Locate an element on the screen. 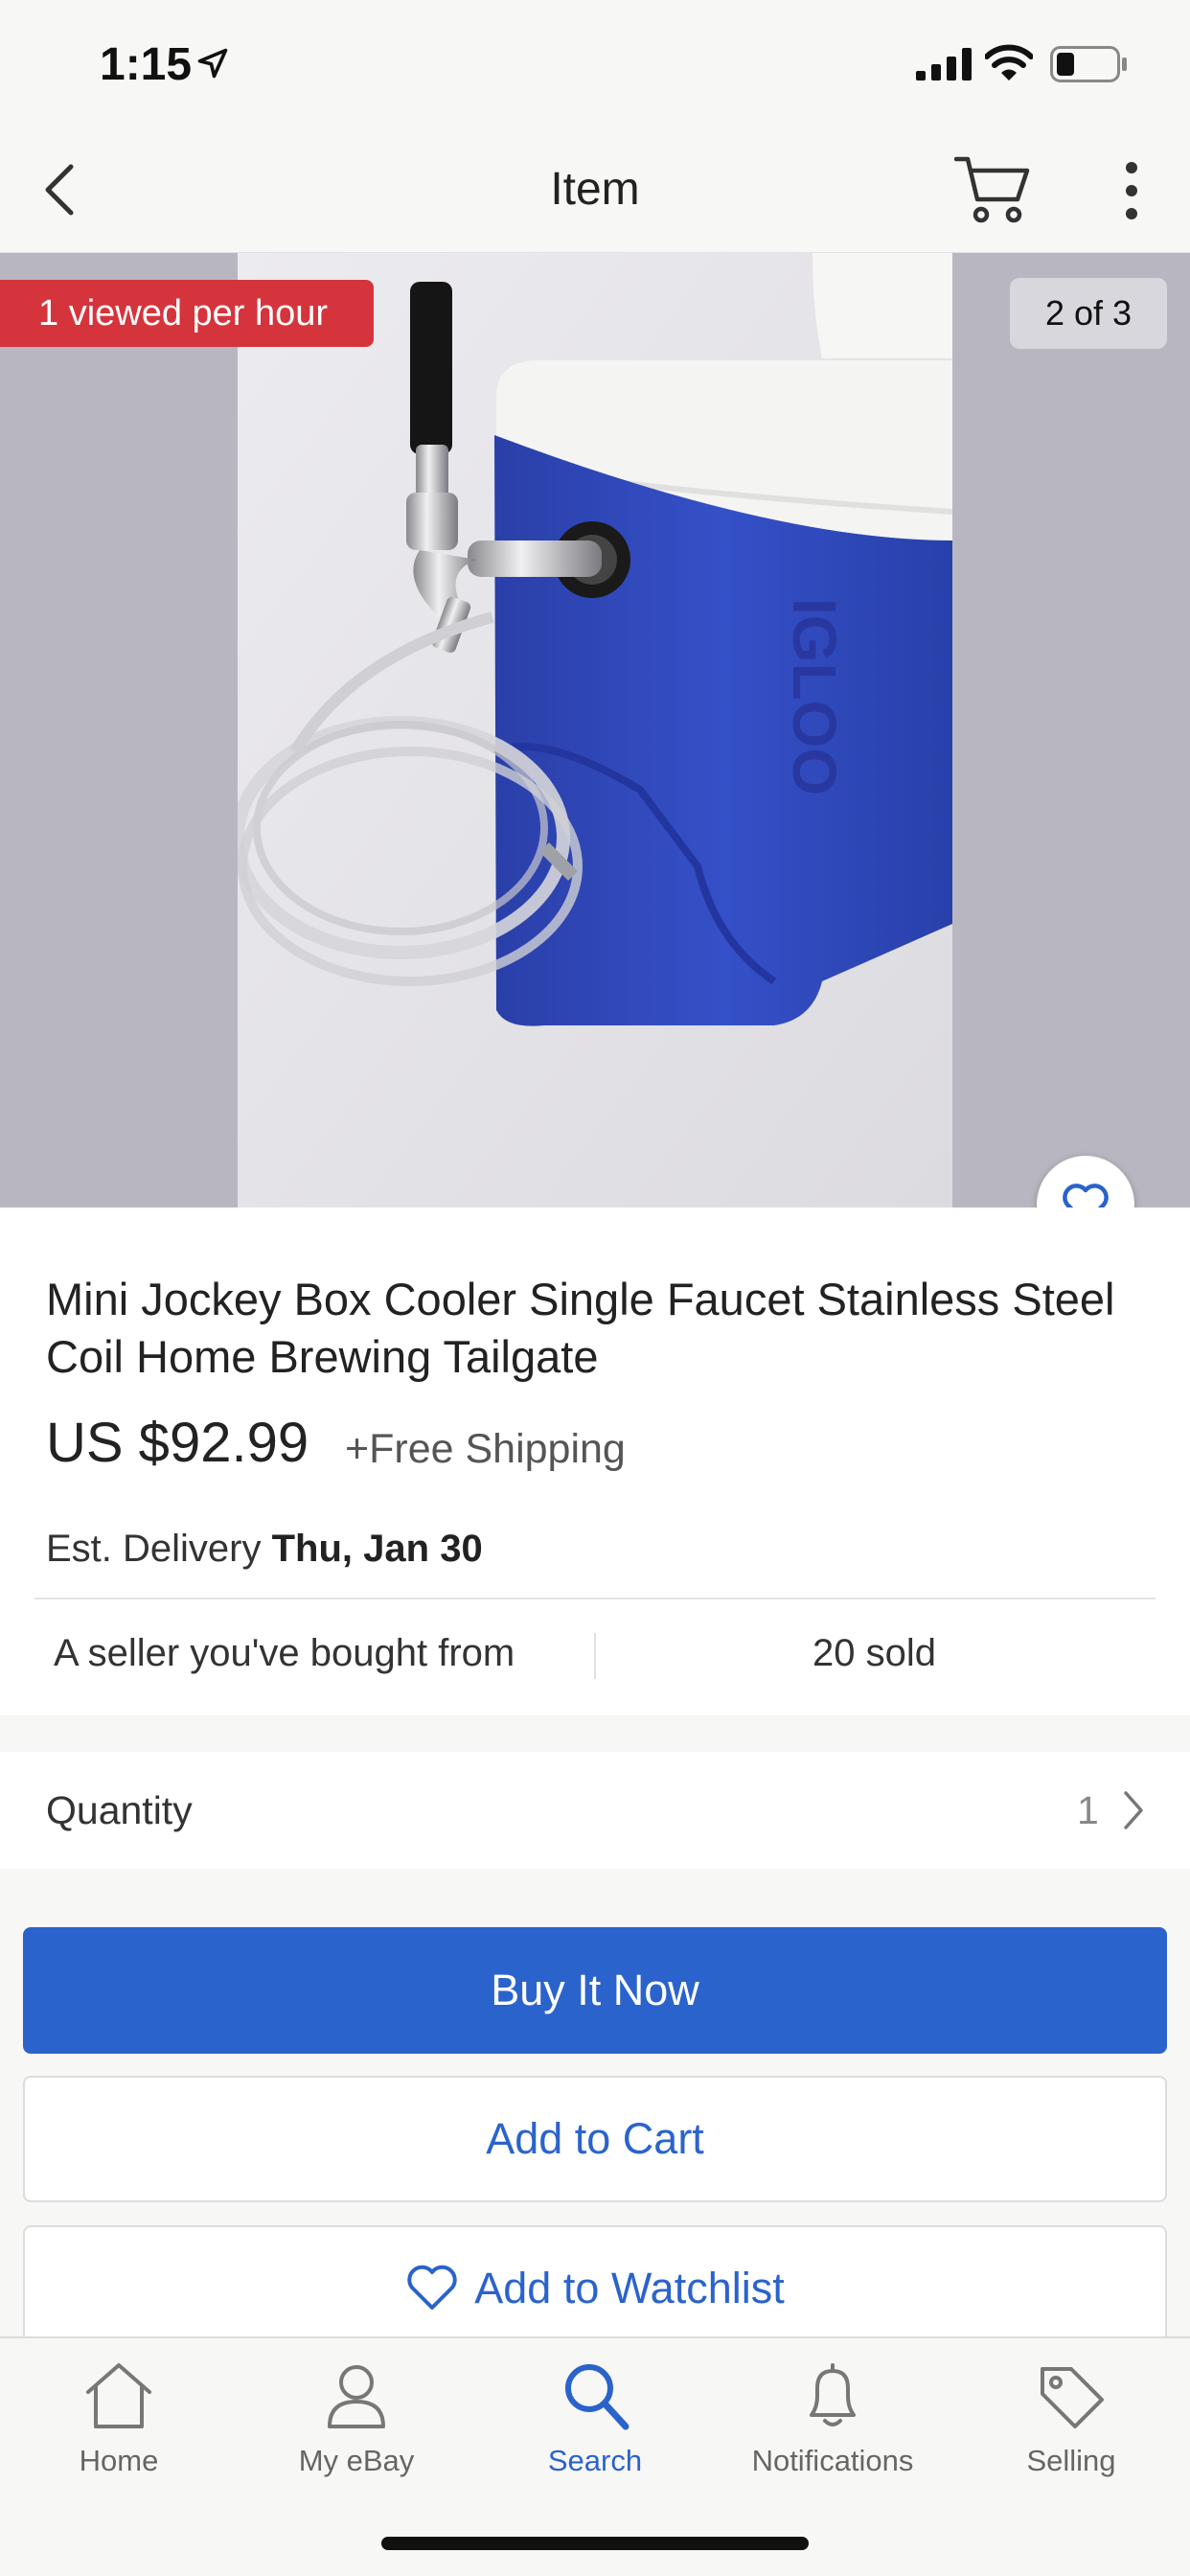  more-vertical-icon is located at coordinates (1132, 190).